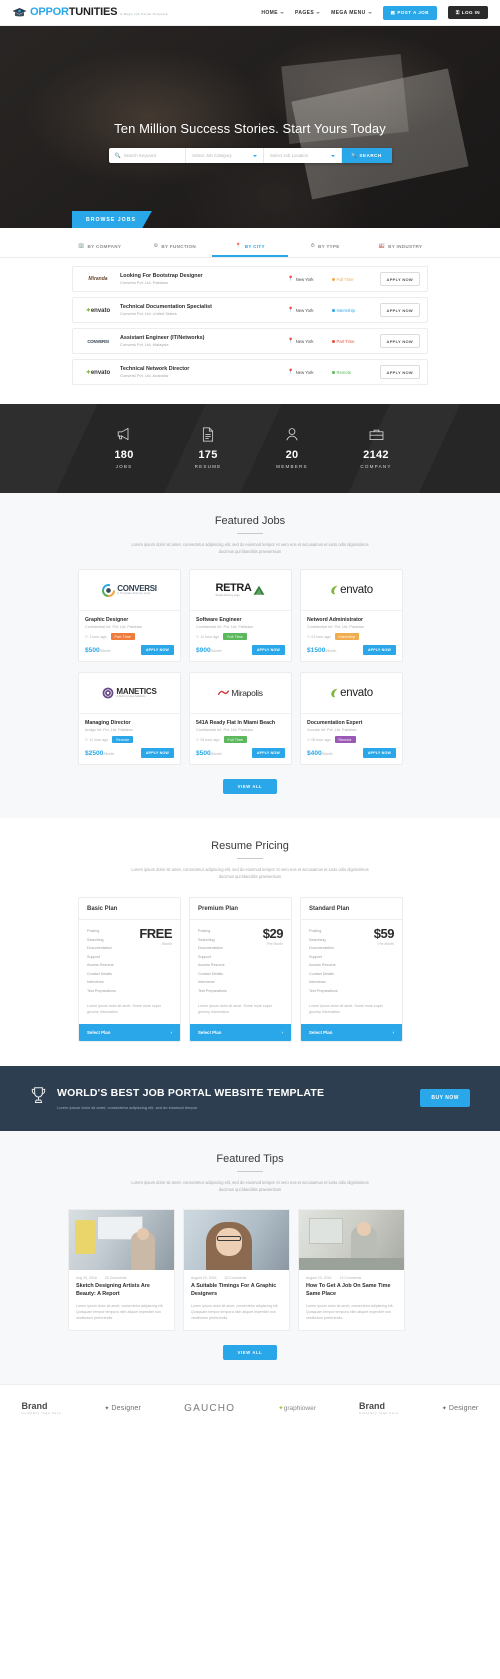 The width and height of the screenshot is (500, 1679). I want to click on plan-price-period: Per Month, so click(386, 943).